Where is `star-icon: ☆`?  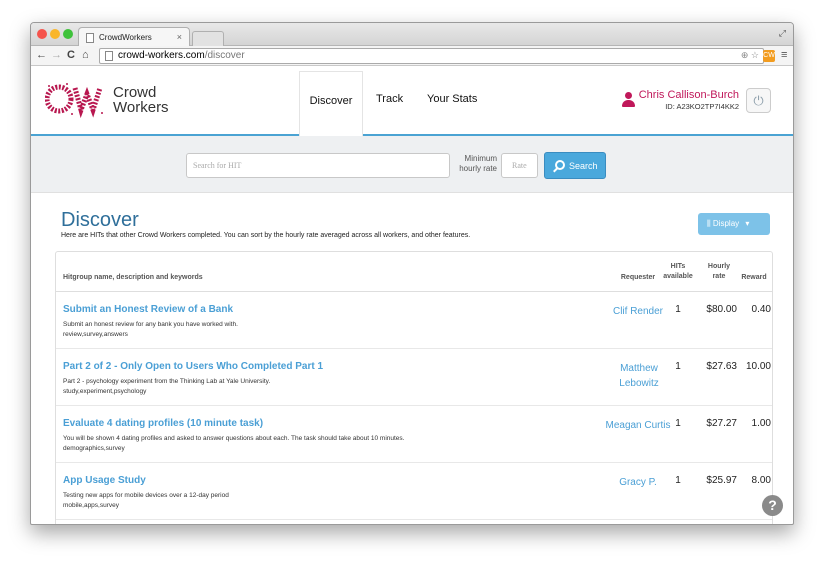
star-icon: ☆ is located at coordinates (755, 55).